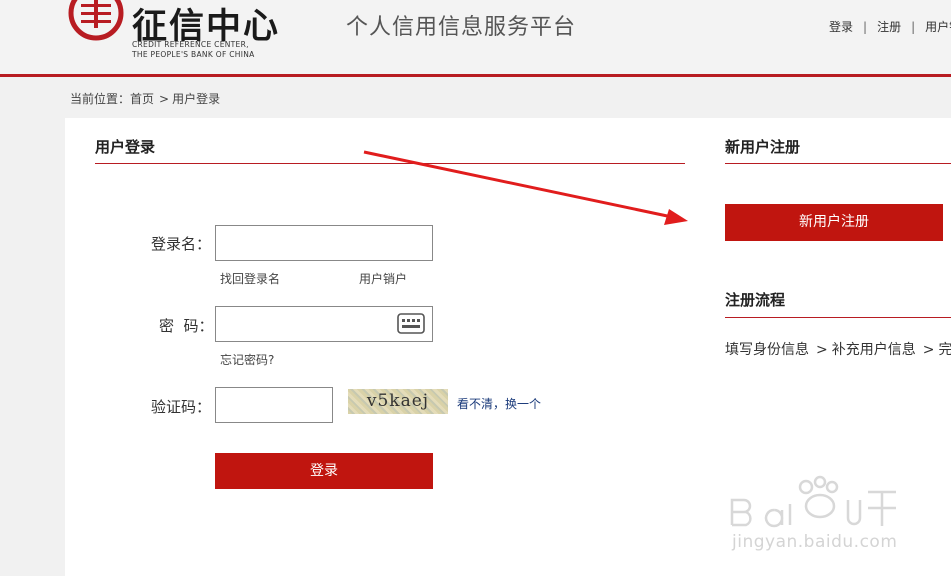  I want to click on top-nav-user: 用户销, so click(938, 27).